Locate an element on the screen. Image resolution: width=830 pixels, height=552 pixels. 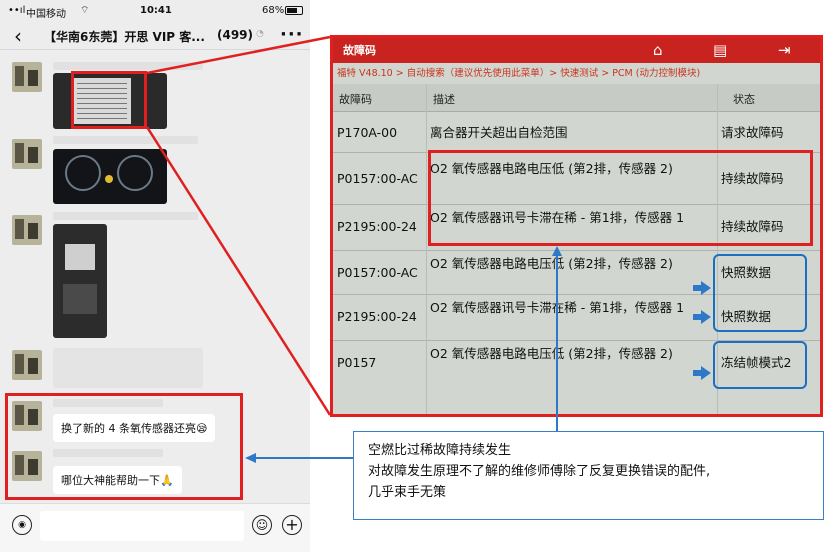
connector-line-top is located at coordinates (238, 55).